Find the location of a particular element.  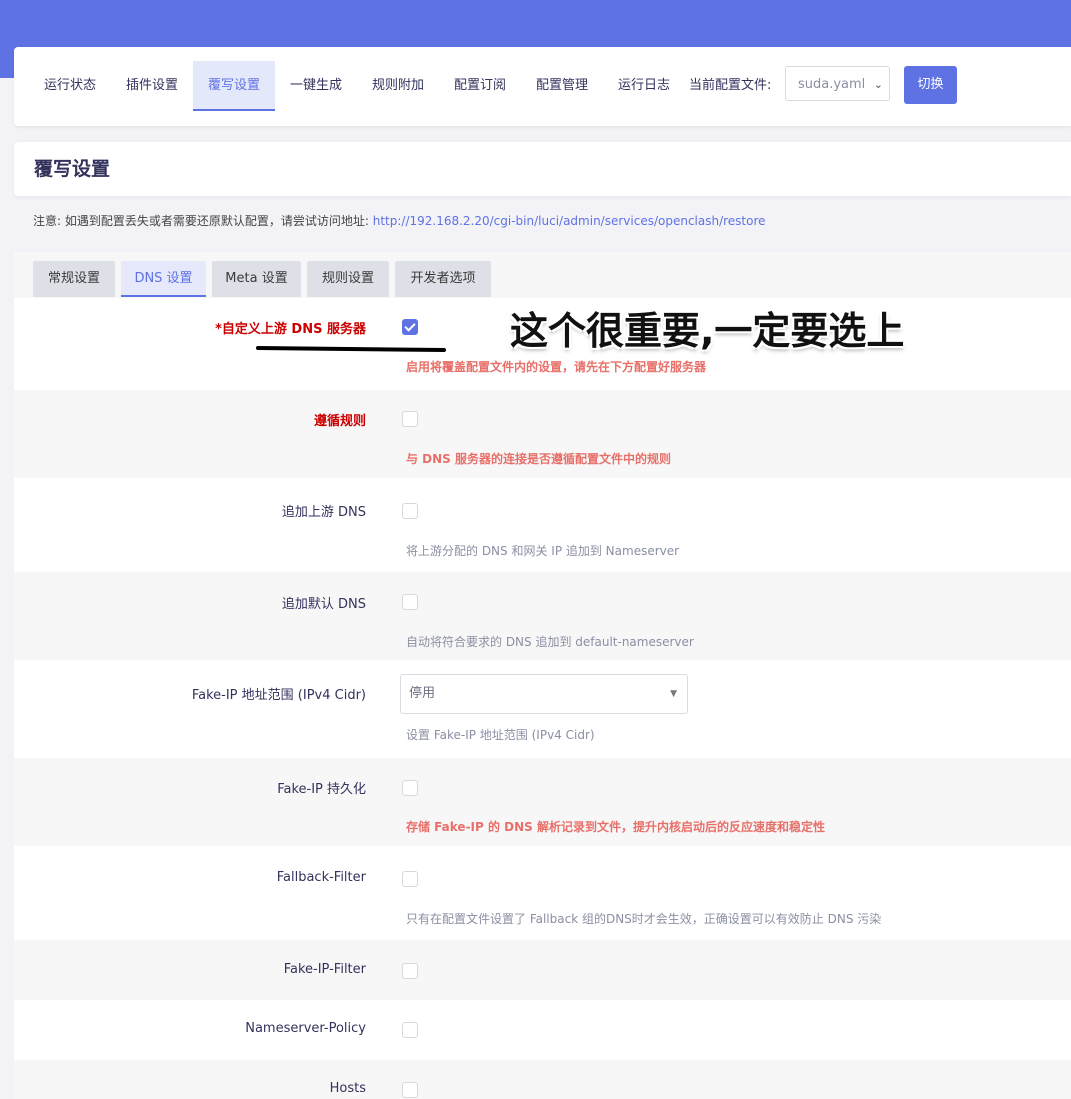

annotation-callout: 这个很重要,一定要选上 is located at coordinates (707, 331).